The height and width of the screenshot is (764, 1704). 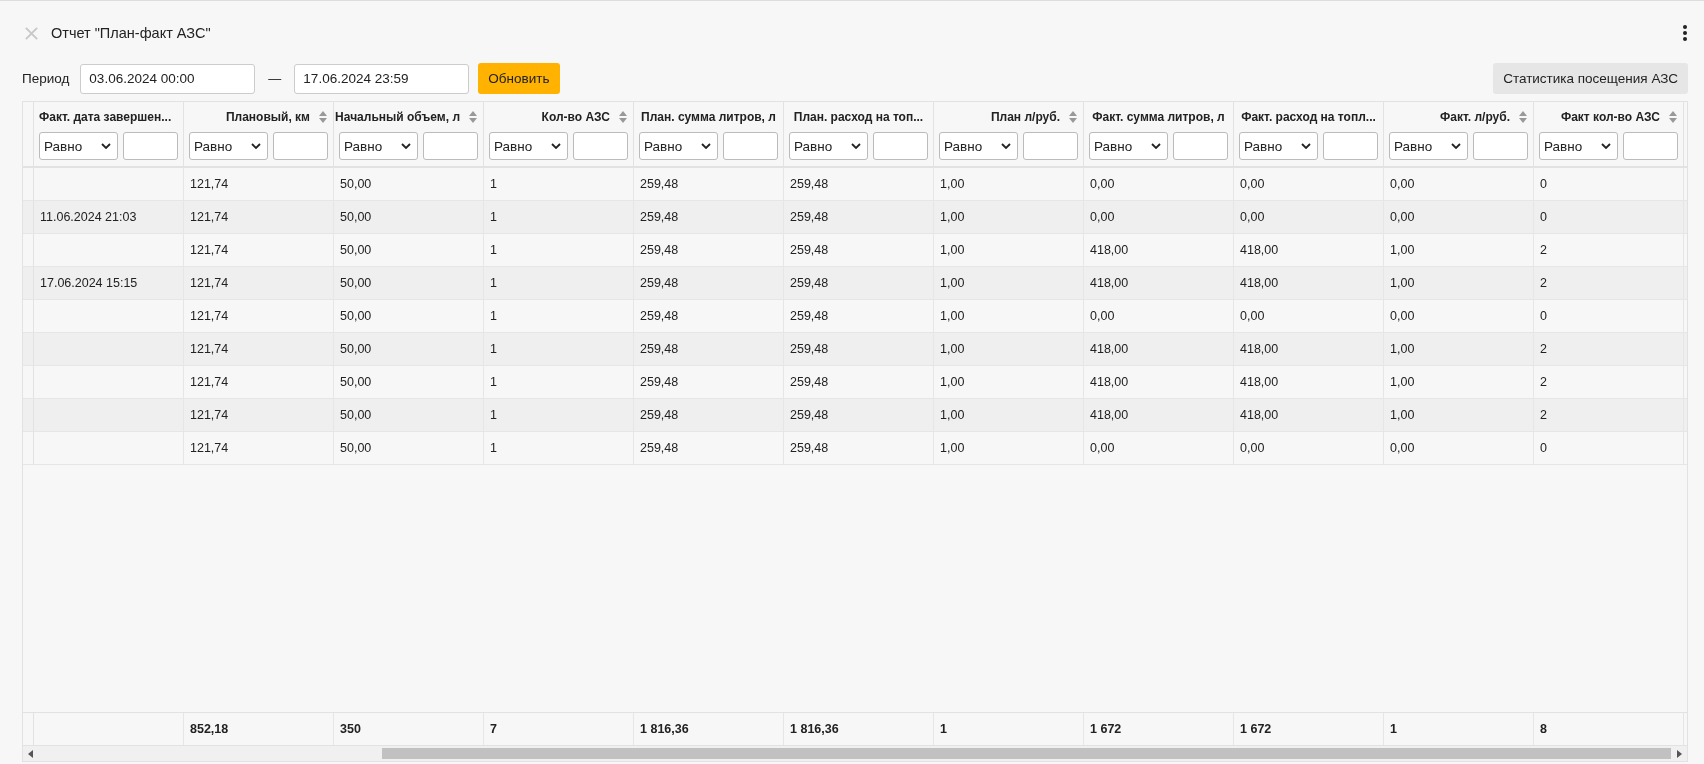 What do you see at coordinates (1475, 117) in the screenshot?
I see `column-header: Факт. л/руб.` at bounding box center [1475, 117].